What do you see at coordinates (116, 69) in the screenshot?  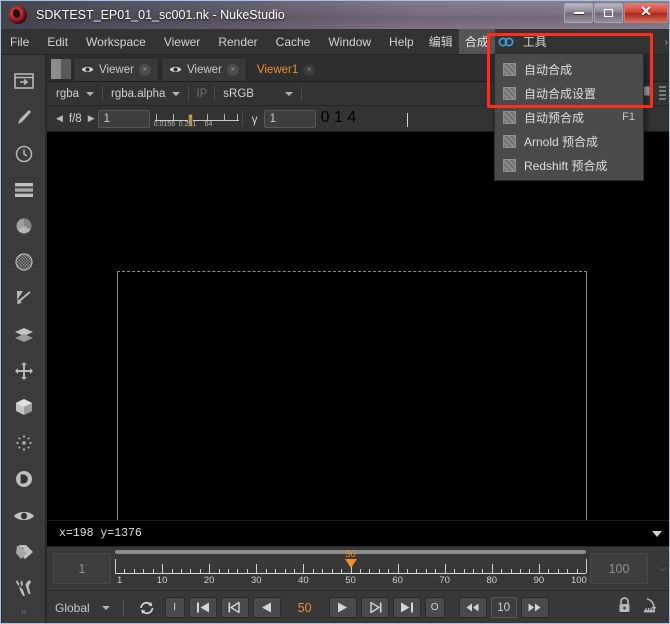 I see `tab-viewer-1: Viewer ×` at bounding box center [116, 69].